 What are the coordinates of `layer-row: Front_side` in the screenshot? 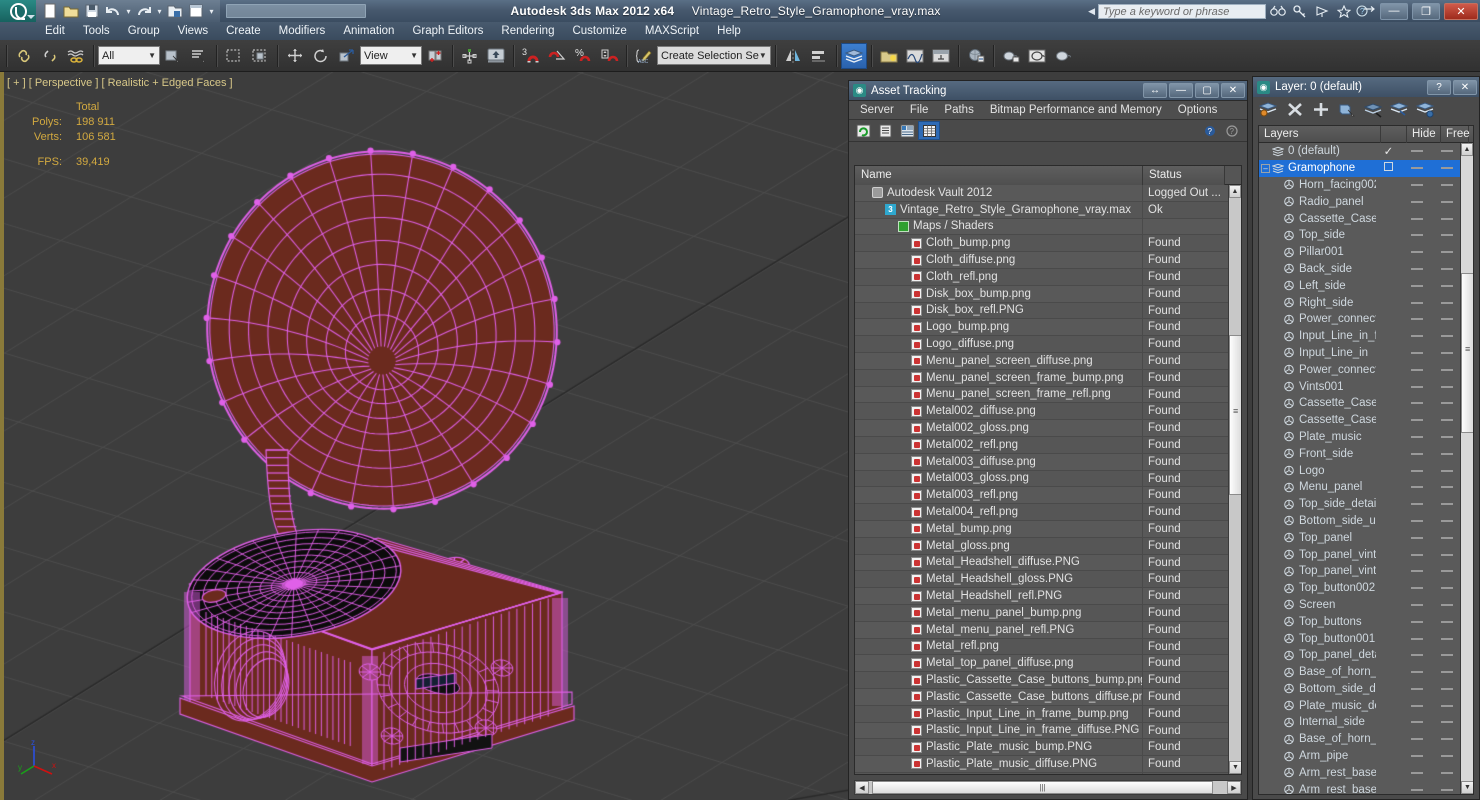 It's located at (1359, 453).